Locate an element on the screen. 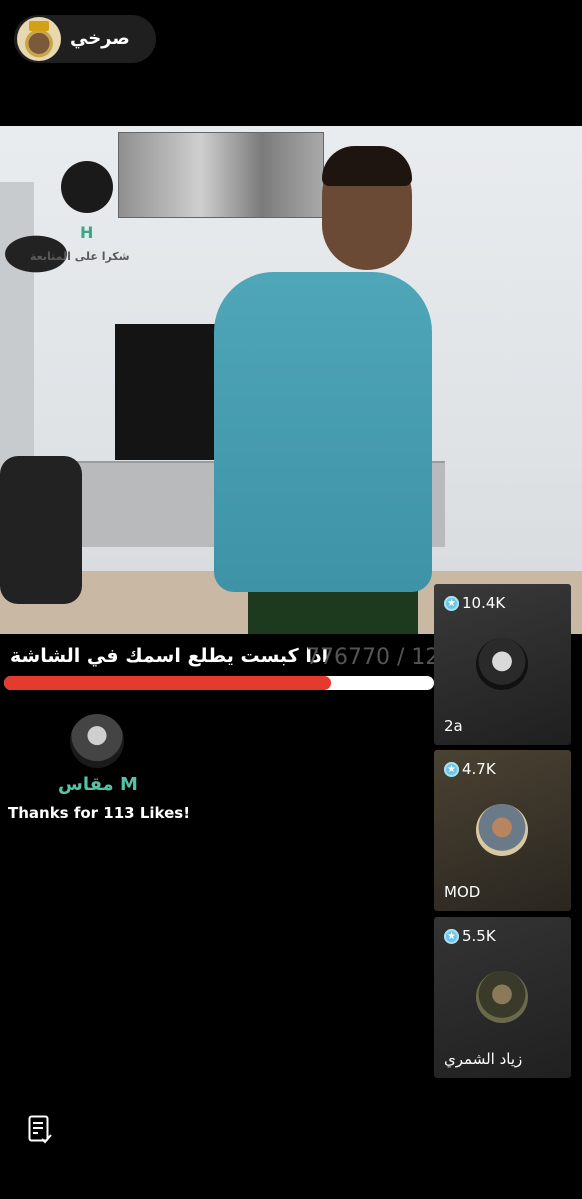 Image resolution: width=582 pixels, height=1199 pixels. host-pill: صرخي is located at coordinates (85, 39).